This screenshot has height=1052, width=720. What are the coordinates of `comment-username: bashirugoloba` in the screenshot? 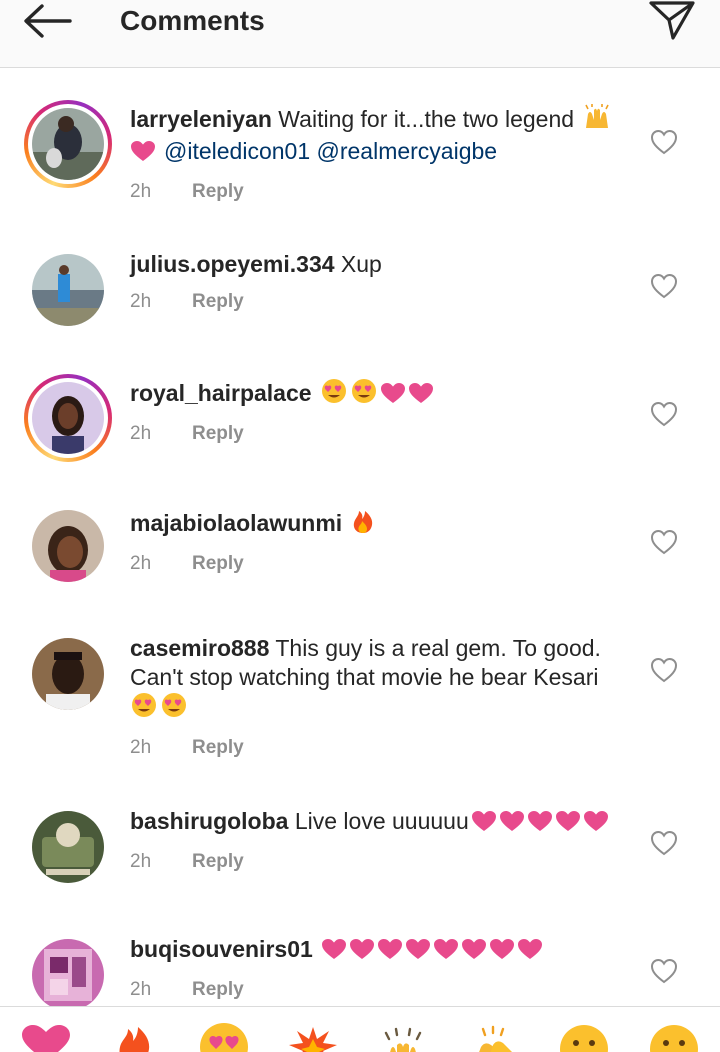 It's located at (209, 821).